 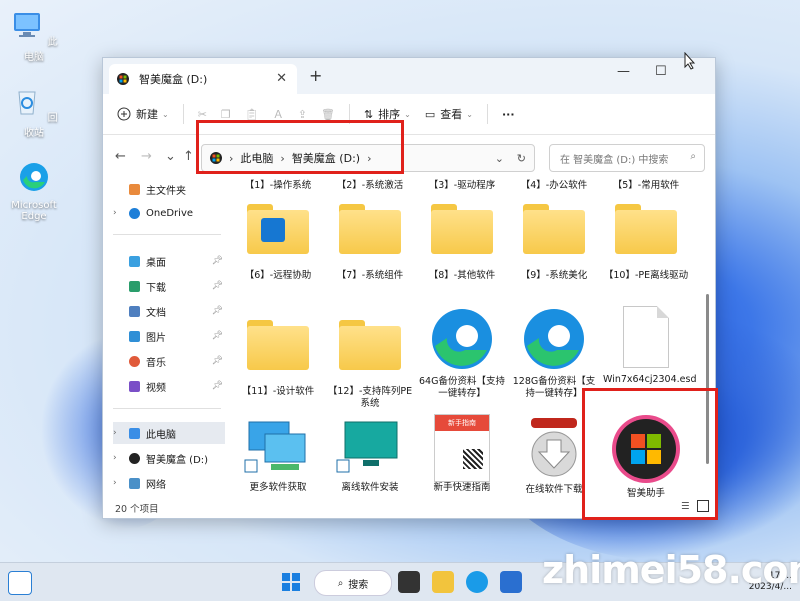 What do you see at coordinates (409, 114) in the screenshot?
I see `command-bar: 新建 ⌄ ✂ ❐ 📋︎ Ａ ⇪ 🗑︎ ⇅ 排序 ⌄ ▭ 查看 ⌄ ···` at bounding box center [409, 114].